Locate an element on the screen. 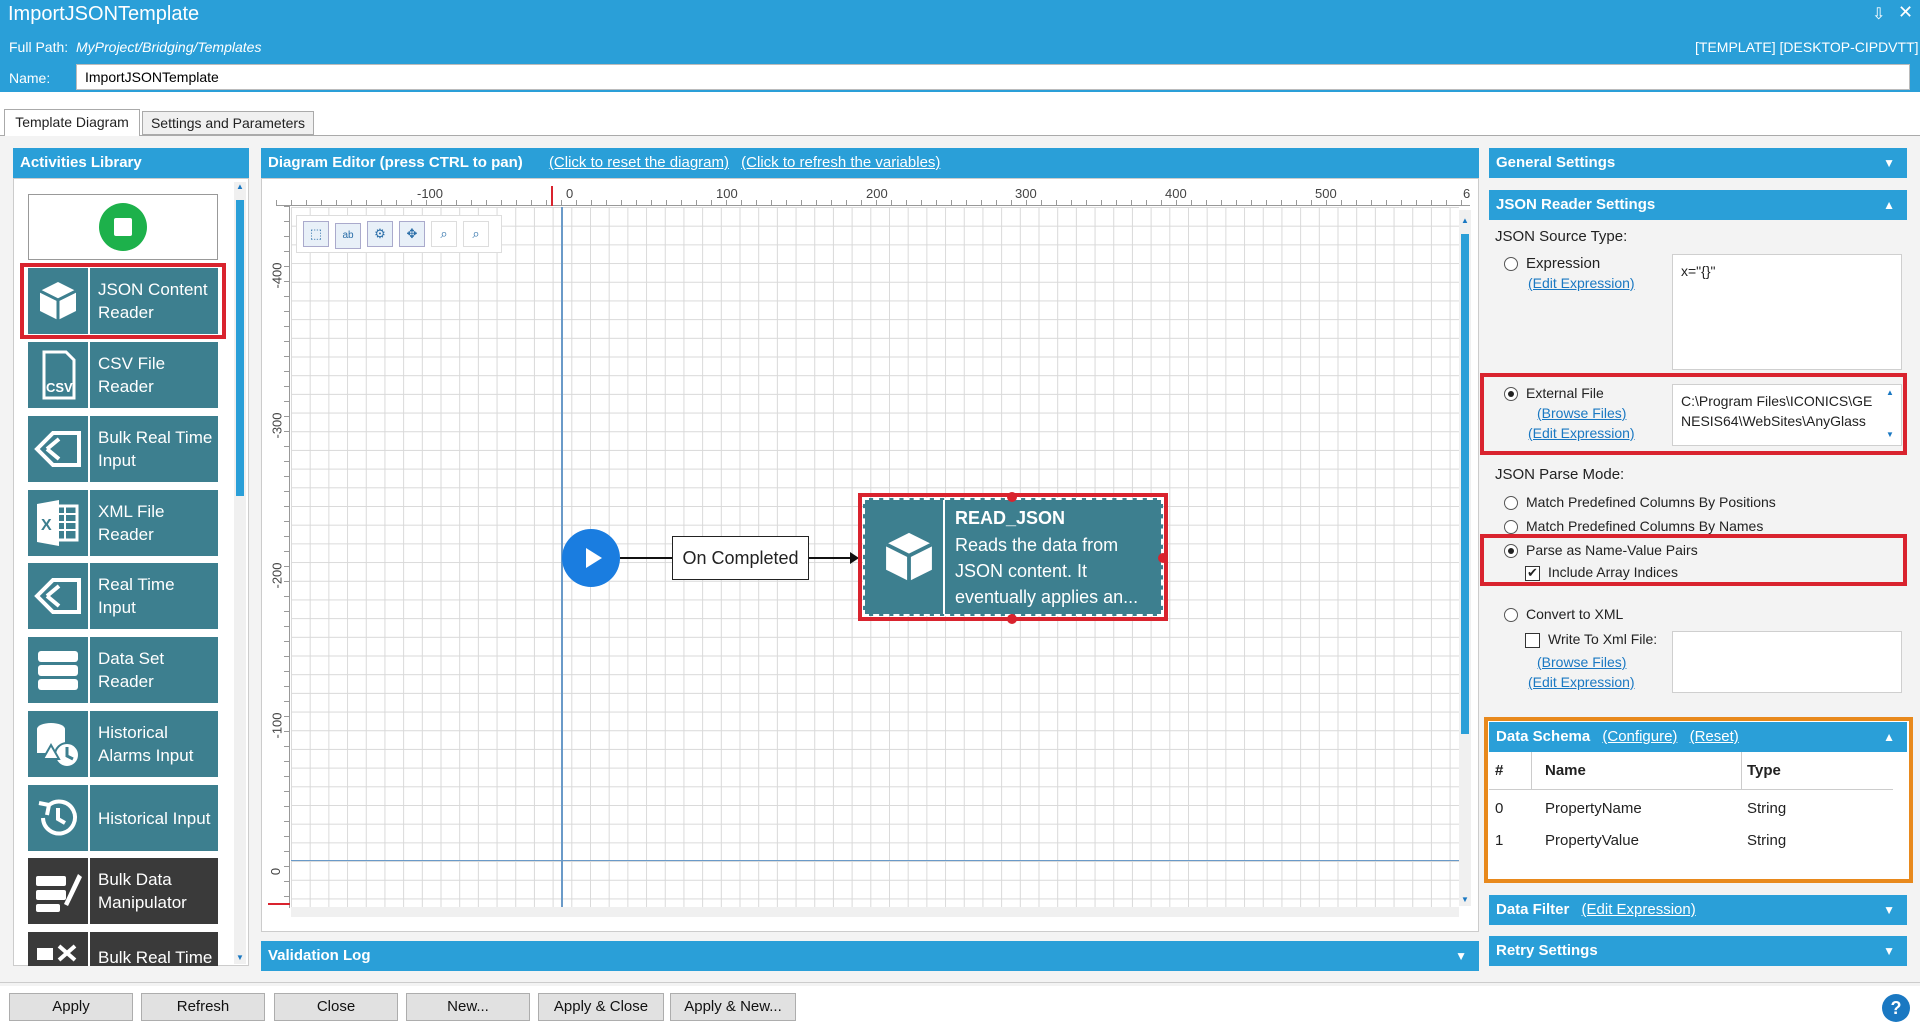  edit-expression-link: (Edit Expression) is located at coordinates (1581, 283).